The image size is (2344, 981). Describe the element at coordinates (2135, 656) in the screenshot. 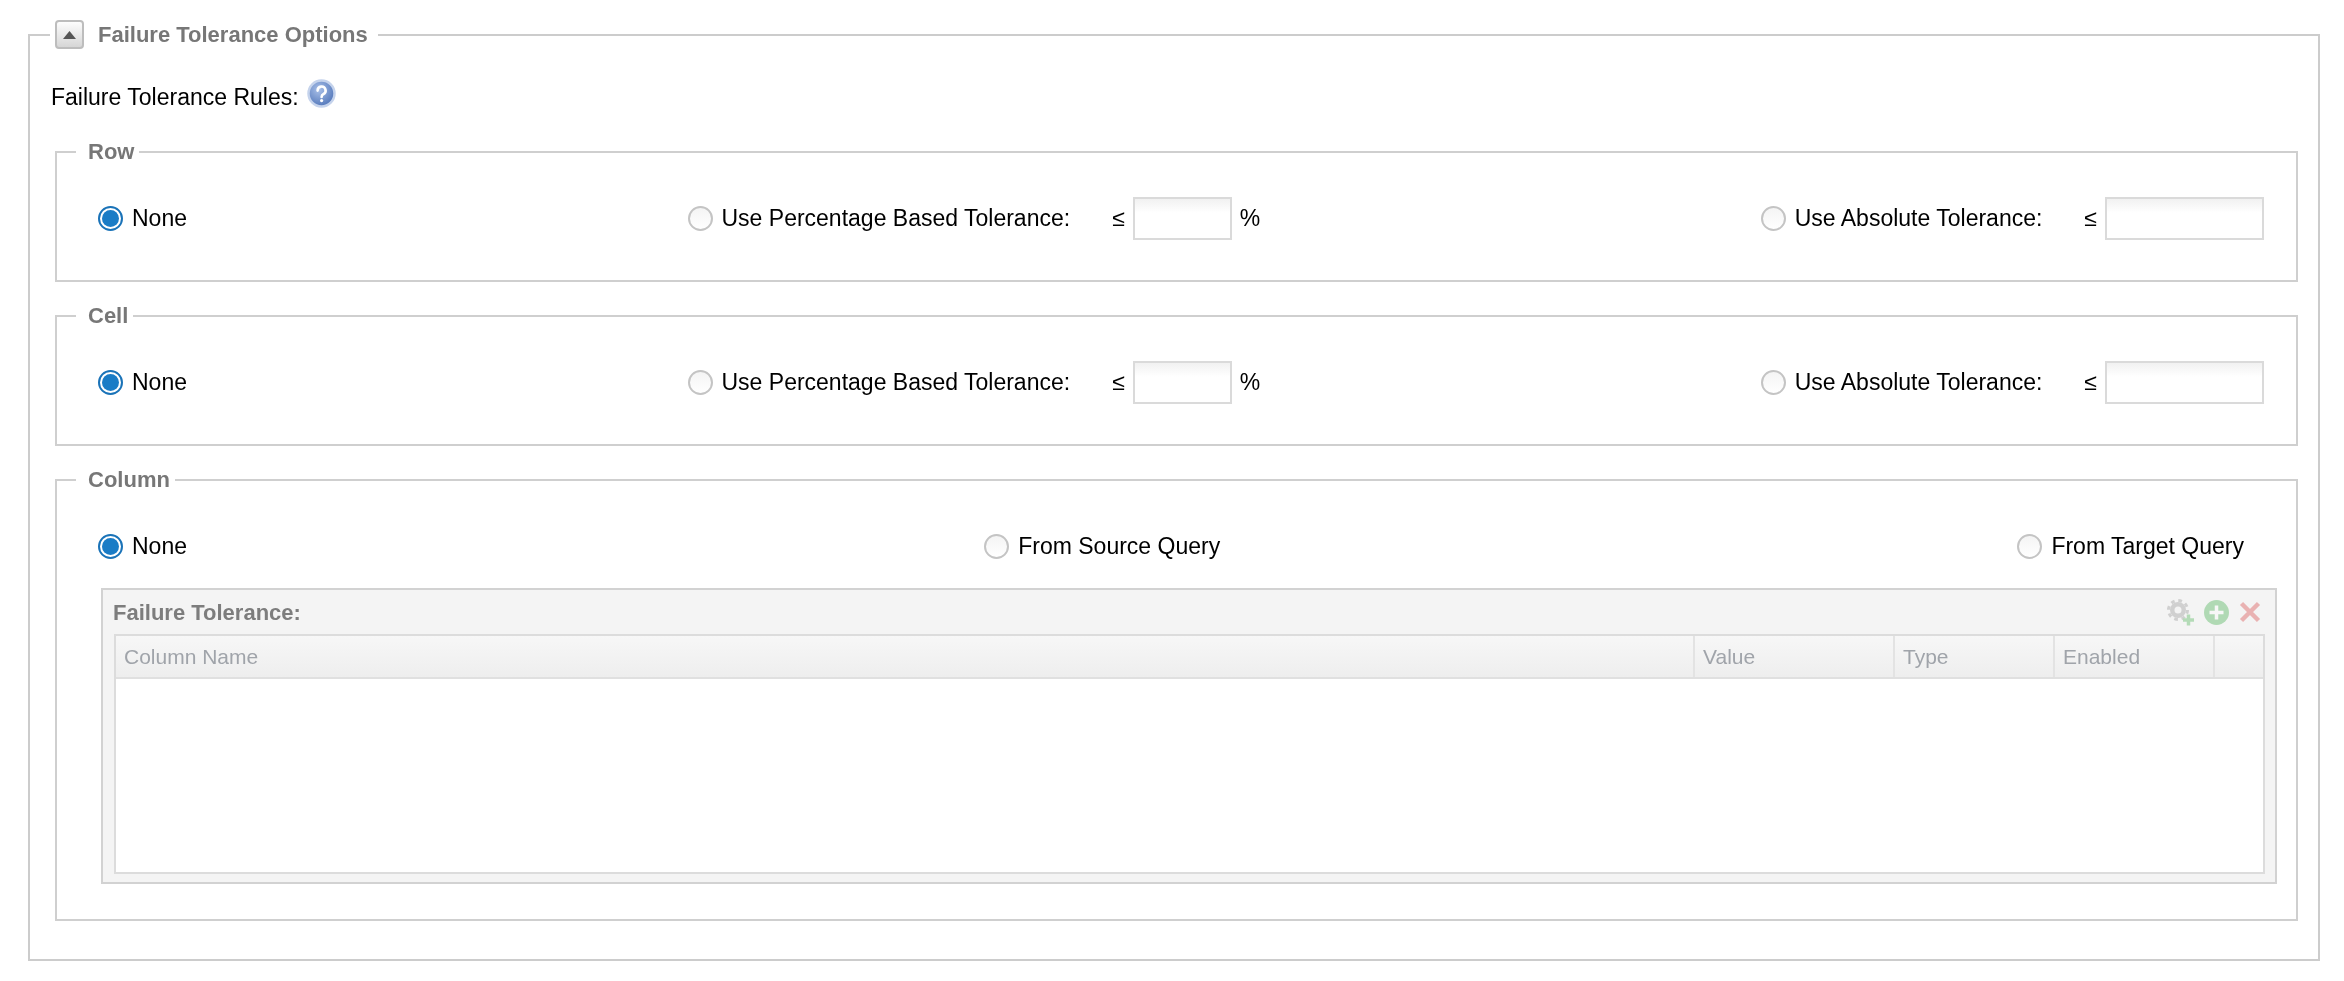

I see `column-header: Enabled` at that location.